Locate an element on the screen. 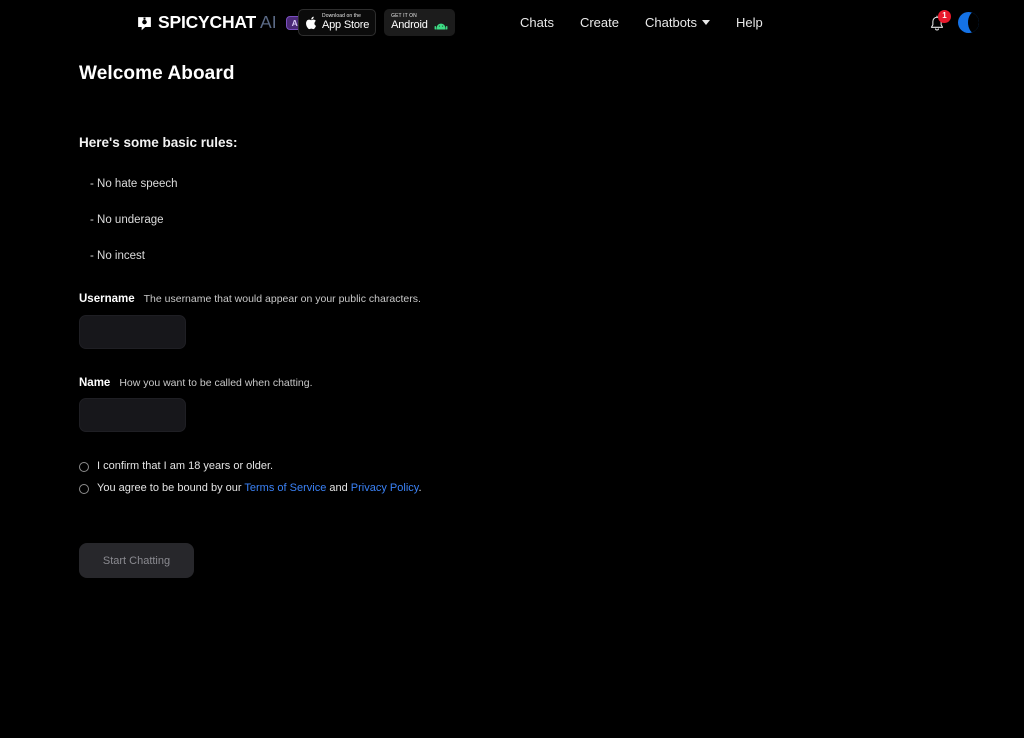  android-store-big-label: Android is located at coordinates (409, 25).